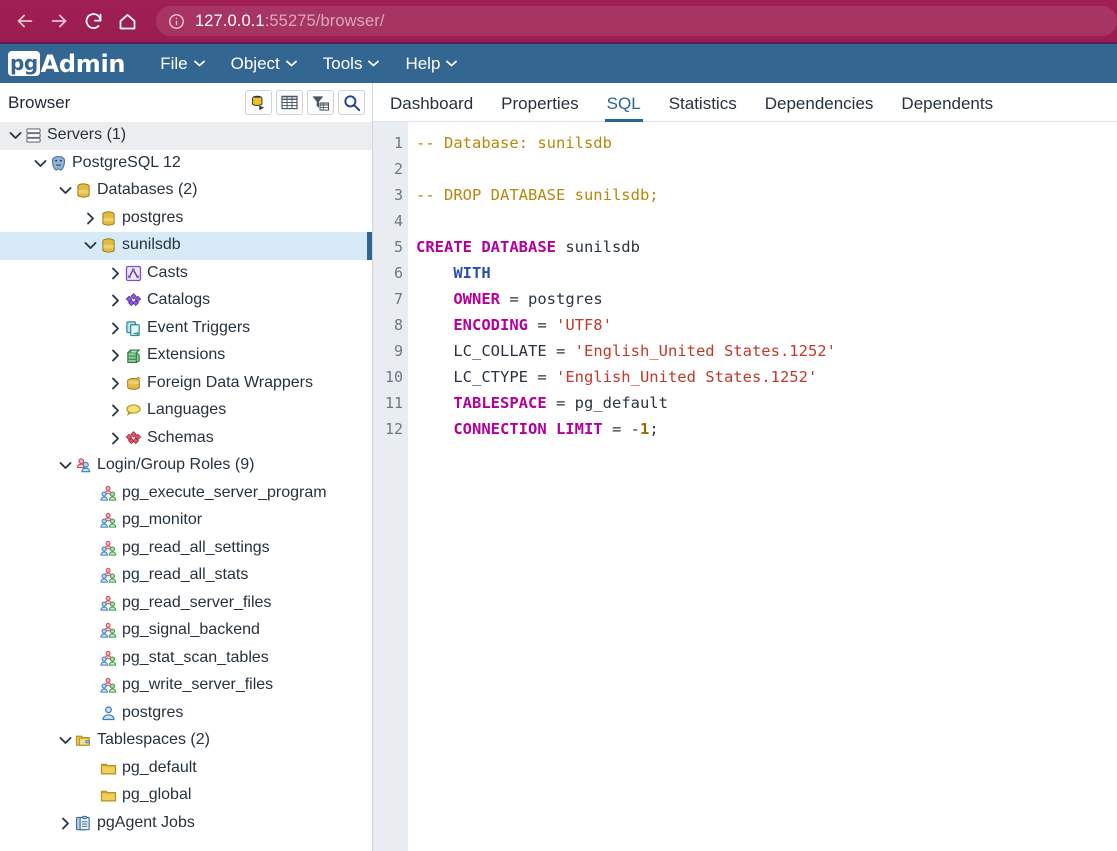 The height and width of the screenshot is (851, 1117). Describe the element at coordinates (133, 328) in the screenshot. I see `event-trigger-icon` at that location.